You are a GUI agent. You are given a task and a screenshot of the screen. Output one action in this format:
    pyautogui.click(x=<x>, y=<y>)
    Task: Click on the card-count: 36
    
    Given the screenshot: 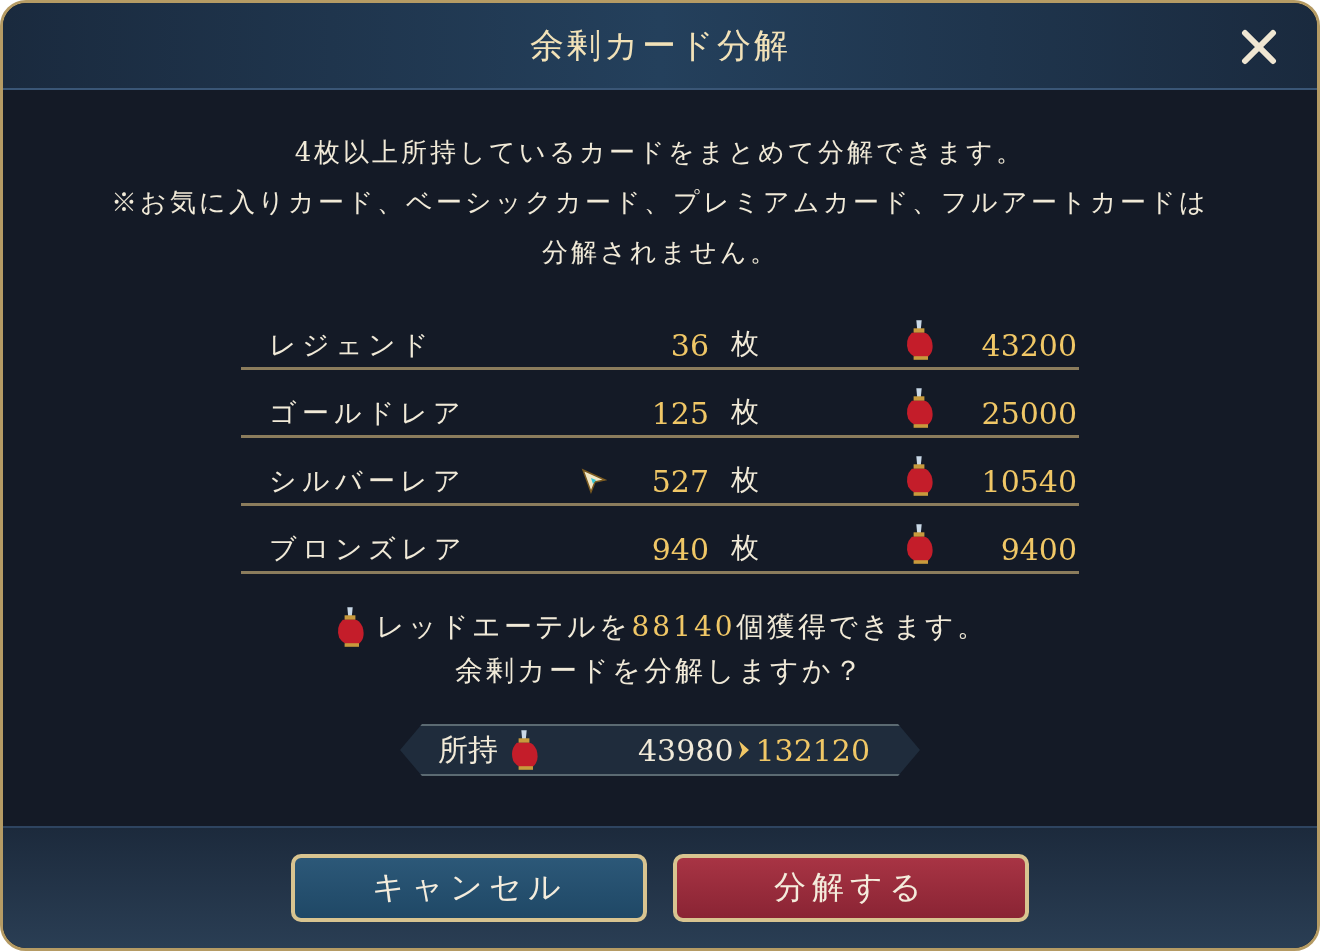 What is the action you would take?
    pyautogui.click(x=689, y=345)
    